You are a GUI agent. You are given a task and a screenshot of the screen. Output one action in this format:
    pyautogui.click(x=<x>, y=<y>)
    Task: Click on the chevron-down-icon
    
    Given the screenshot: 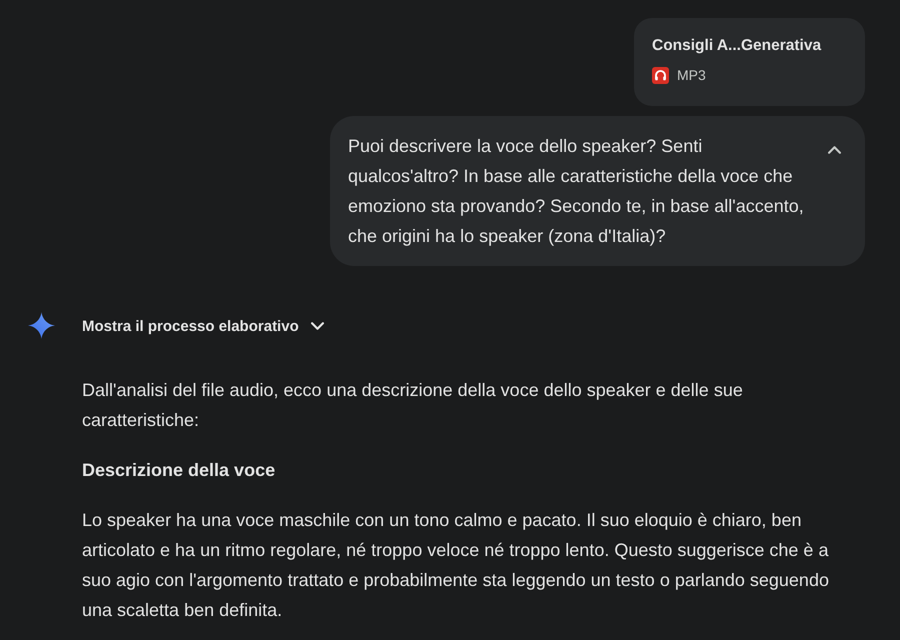 What is the action you would take?
    pyautogui.click(x=317, y=326)
    